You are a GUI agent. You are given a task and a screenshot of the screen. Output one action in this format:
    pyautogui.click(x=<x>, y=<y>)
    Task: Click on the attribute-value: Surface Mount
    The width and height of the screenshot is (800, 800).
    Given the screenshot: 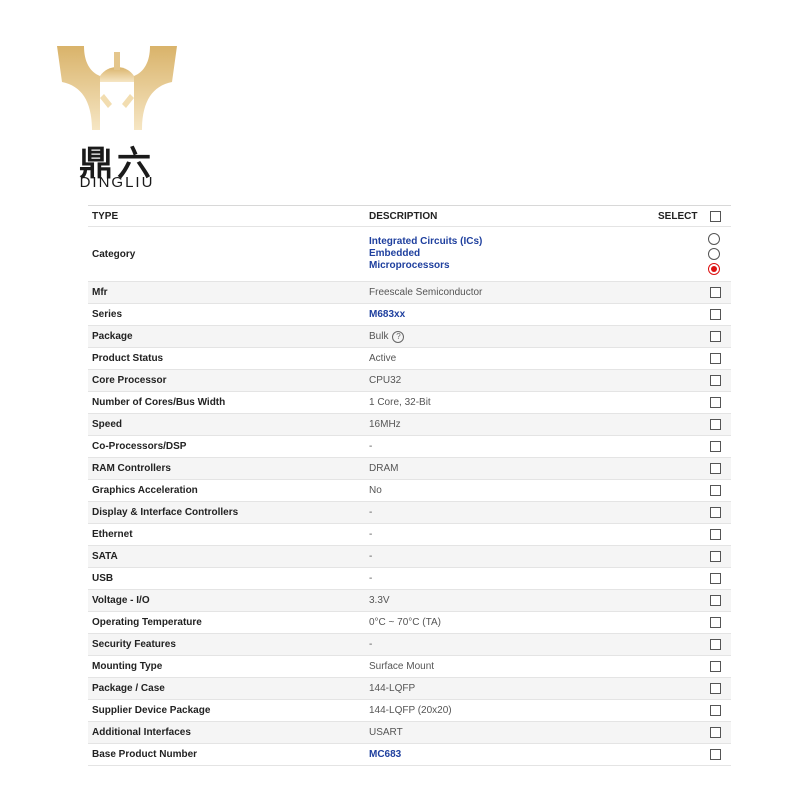 What is the action you would take?
    pyautogui.click(x=401, y=666)
    